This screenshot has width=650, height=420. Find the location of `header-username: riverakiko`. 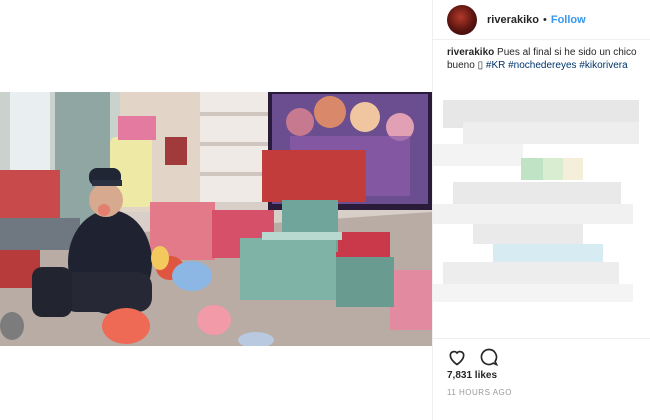

header-username: riverakiko is located at coordinates (513, 20).